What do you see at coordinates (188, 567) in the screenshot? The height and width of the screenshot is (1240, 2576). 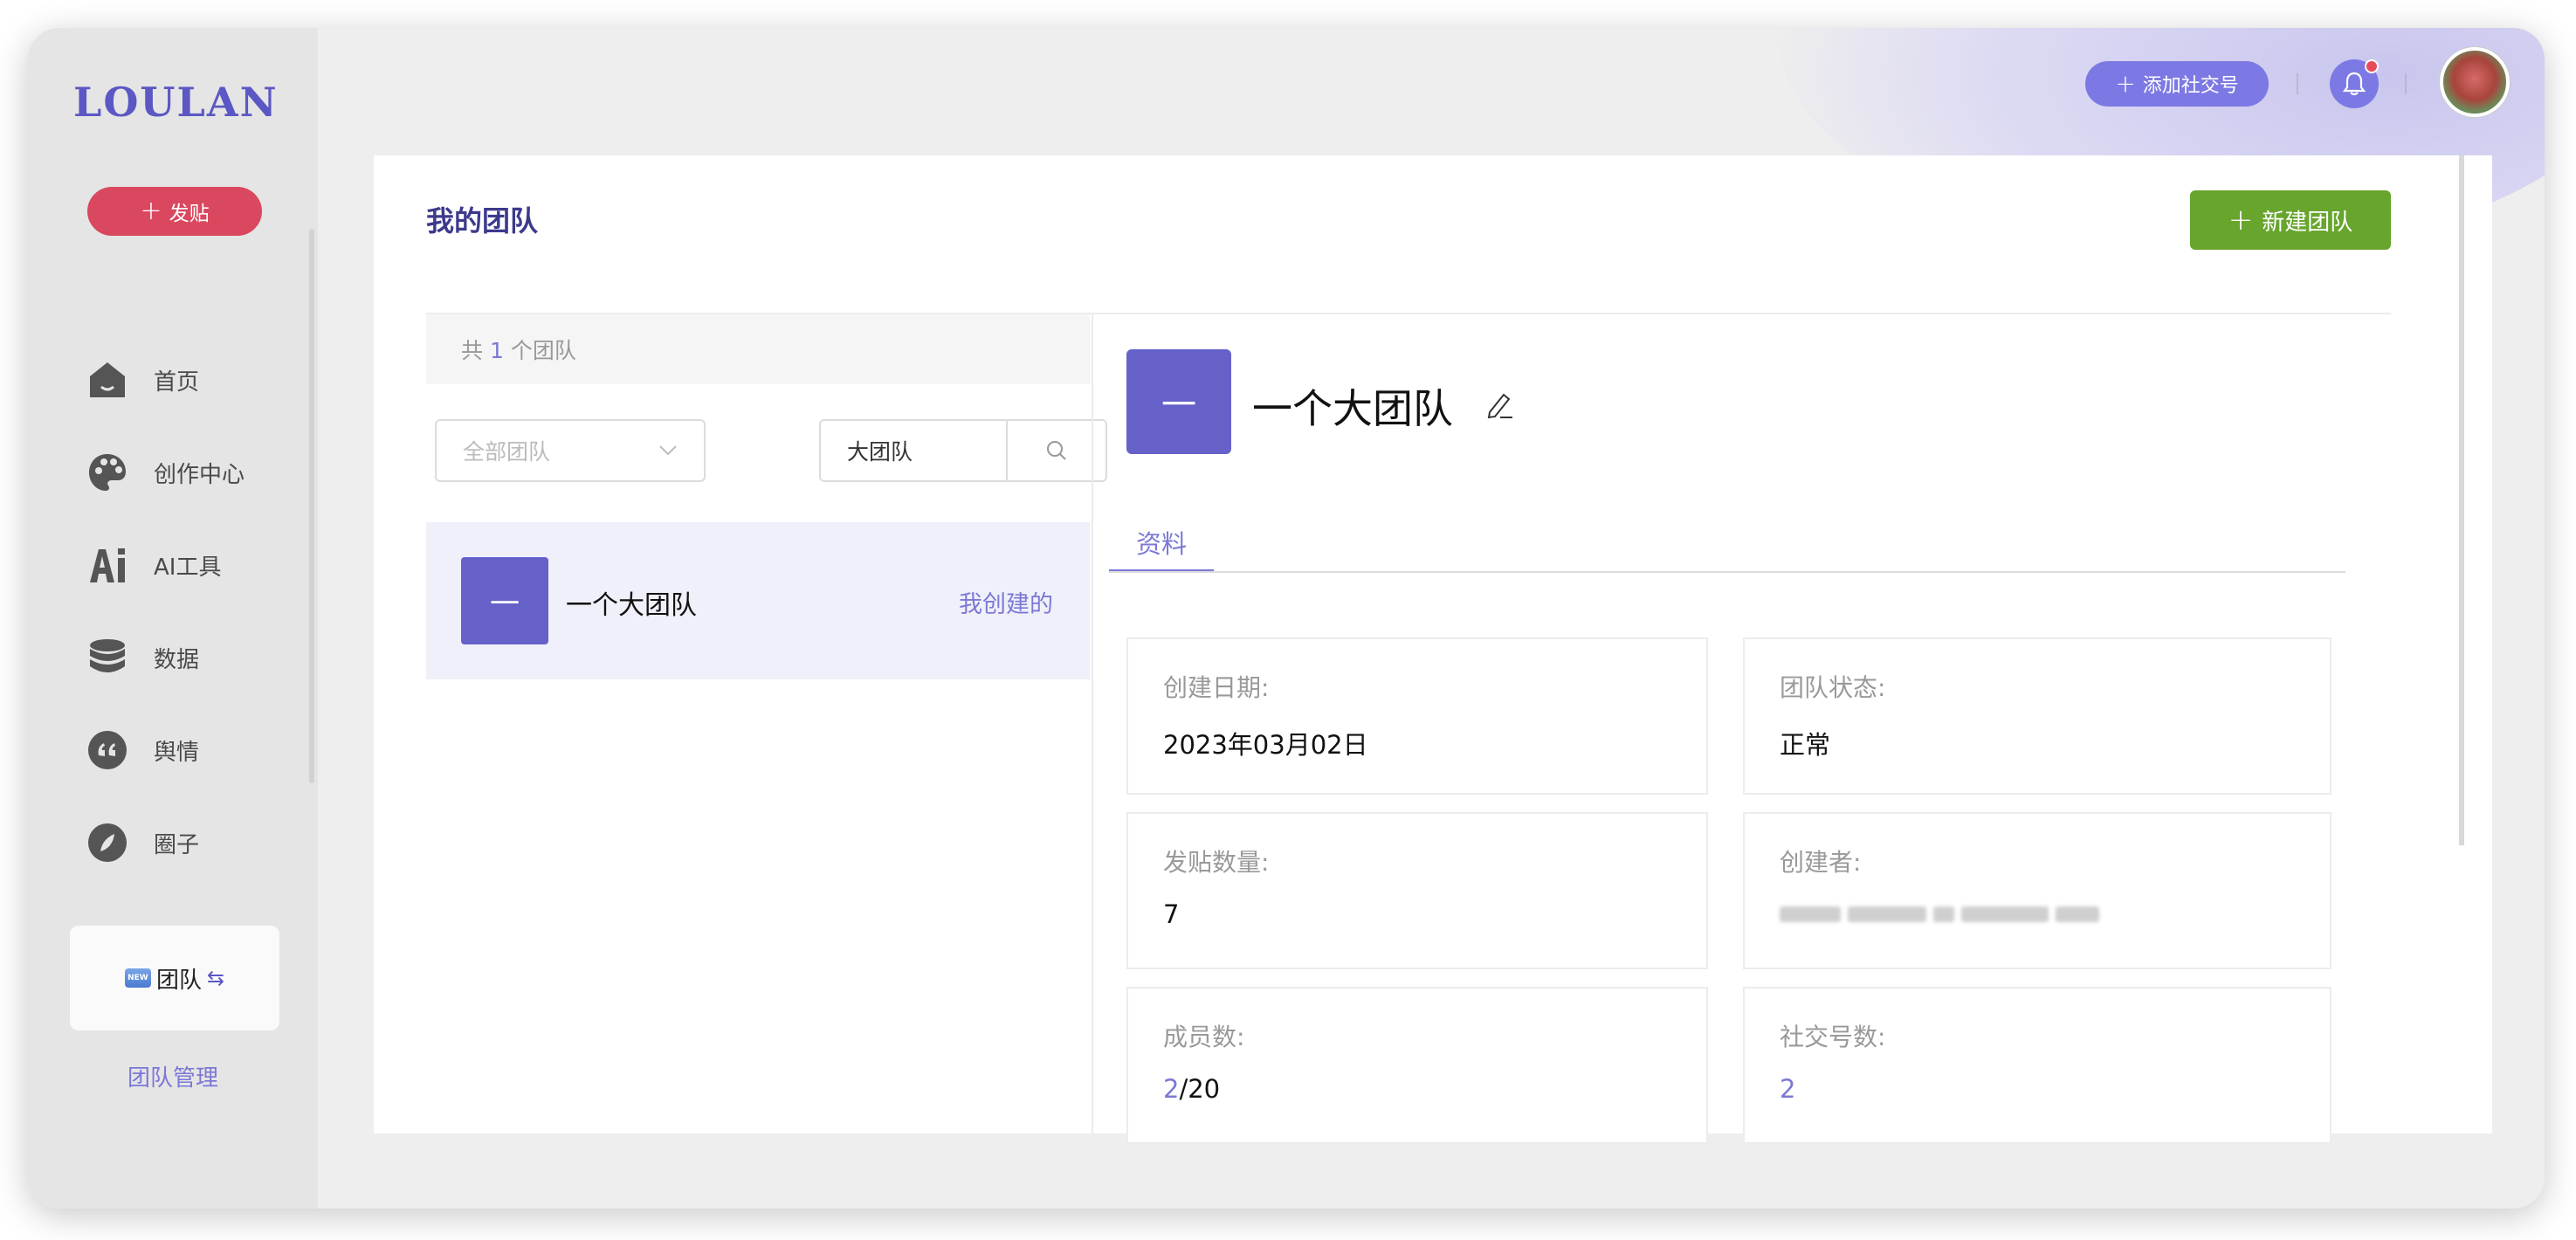 I see `sidebar-item-label: AI工具` at bounding box center [188, 567].